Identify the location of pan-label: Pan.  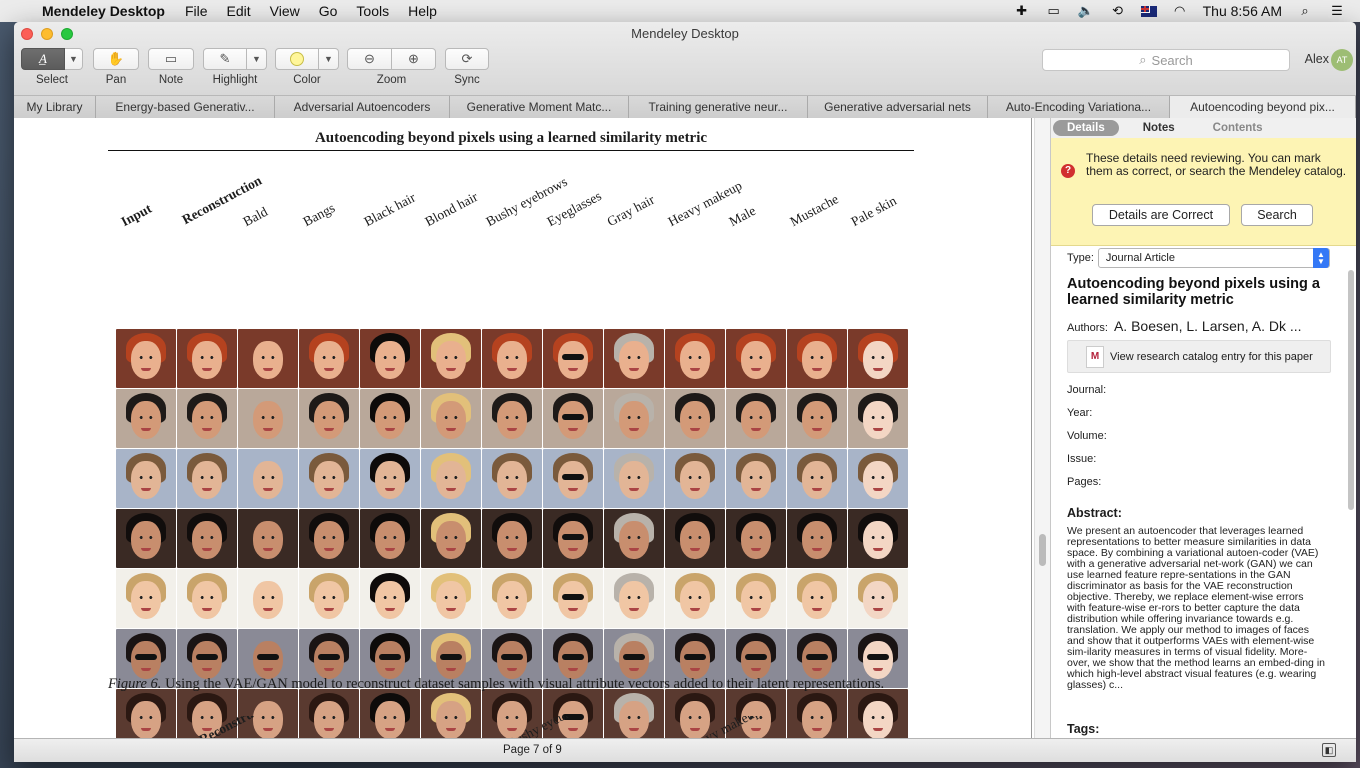
(116, 80).